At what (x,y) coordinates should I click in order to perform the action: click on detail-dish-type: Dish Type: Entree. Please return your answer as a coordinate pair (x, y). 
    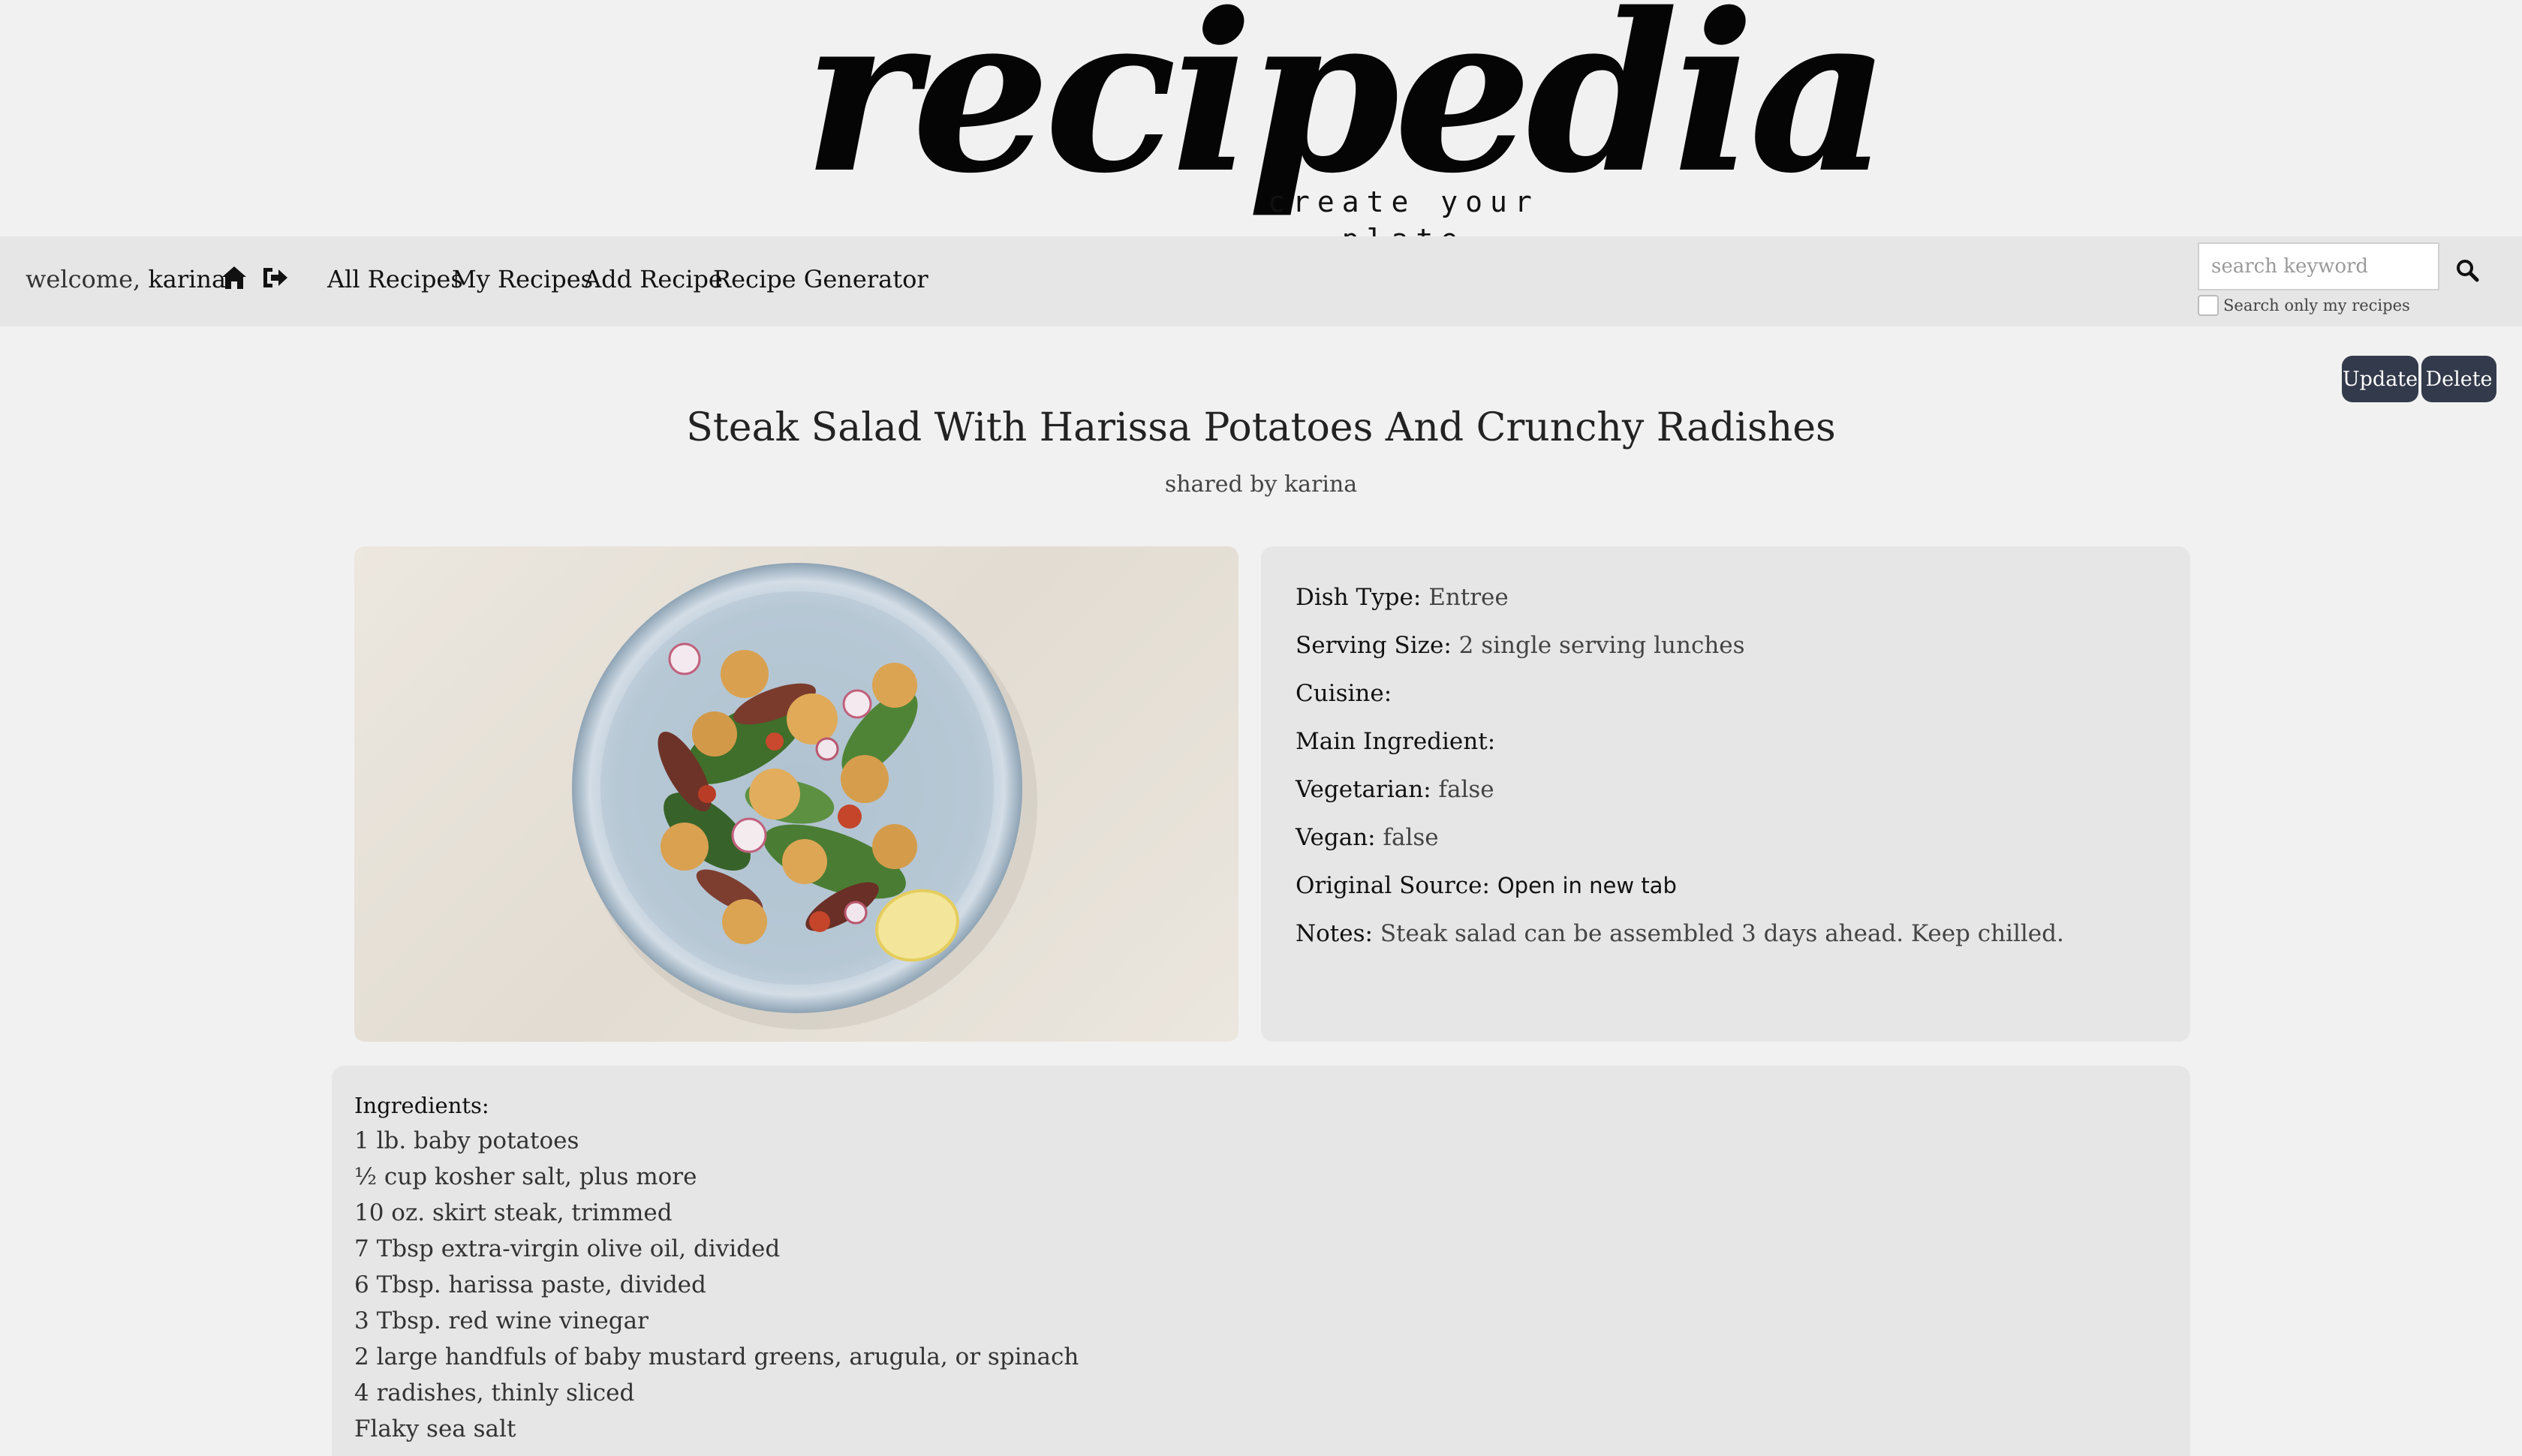
    Looking at the image, I should click on (1402, 597).